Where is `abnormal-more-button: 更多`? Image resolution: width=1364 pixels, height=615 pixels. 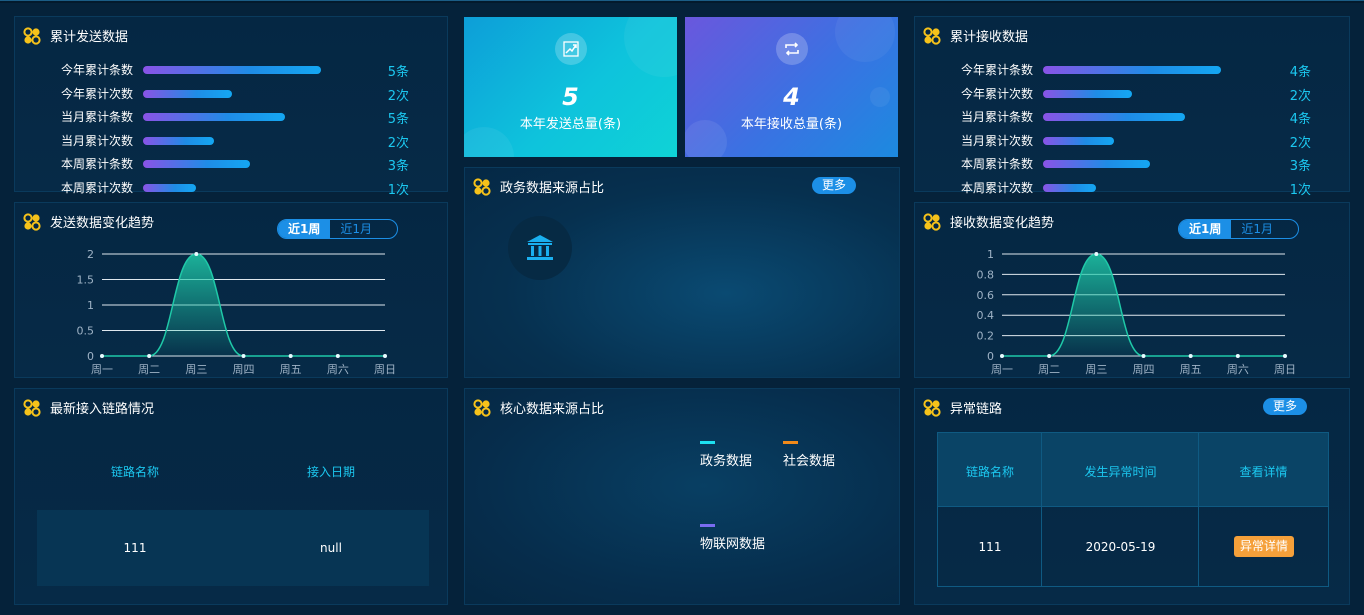 abnormal-more-button: 更多 is located at coordinates (1285, 406).